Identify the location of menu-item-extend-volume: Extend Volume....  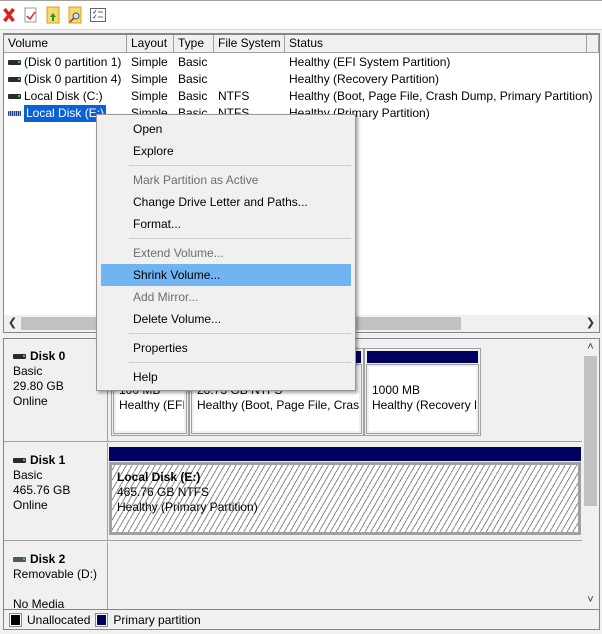
(178, 253).